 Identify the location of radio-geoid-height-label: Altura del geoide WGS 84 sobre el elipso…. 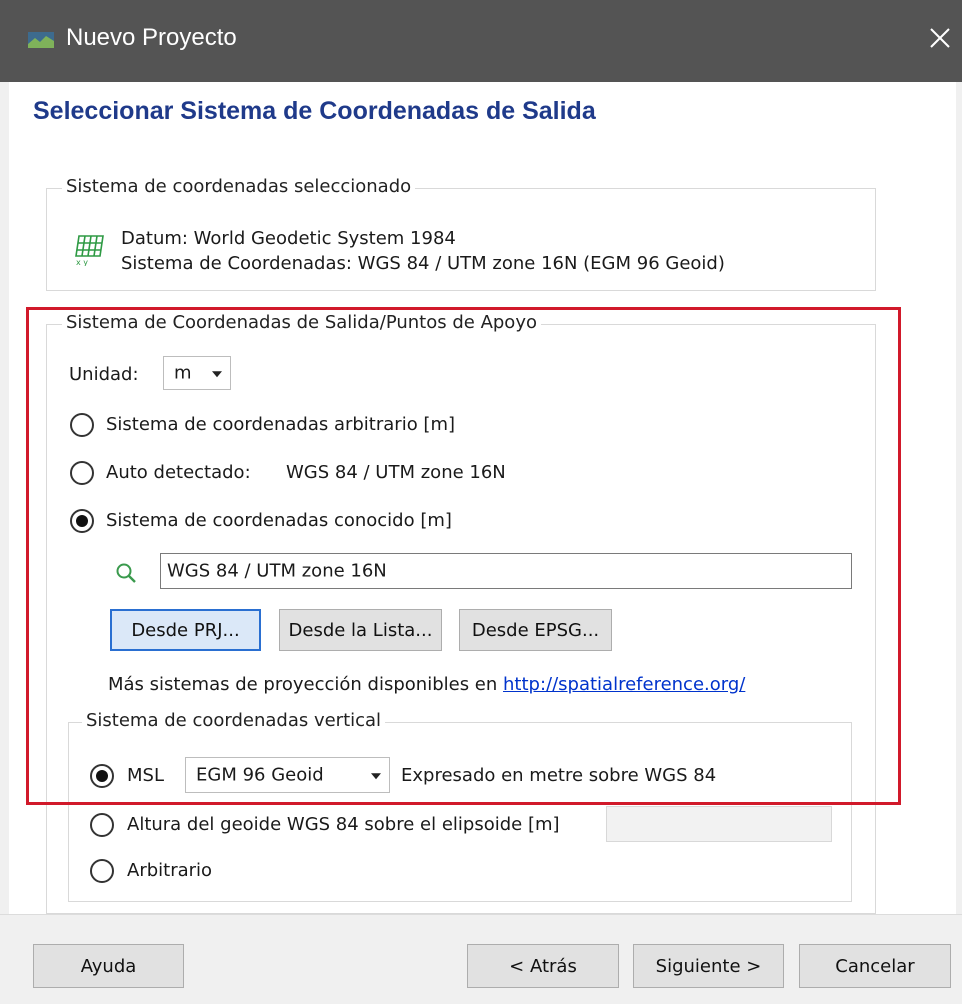
(343, 824).